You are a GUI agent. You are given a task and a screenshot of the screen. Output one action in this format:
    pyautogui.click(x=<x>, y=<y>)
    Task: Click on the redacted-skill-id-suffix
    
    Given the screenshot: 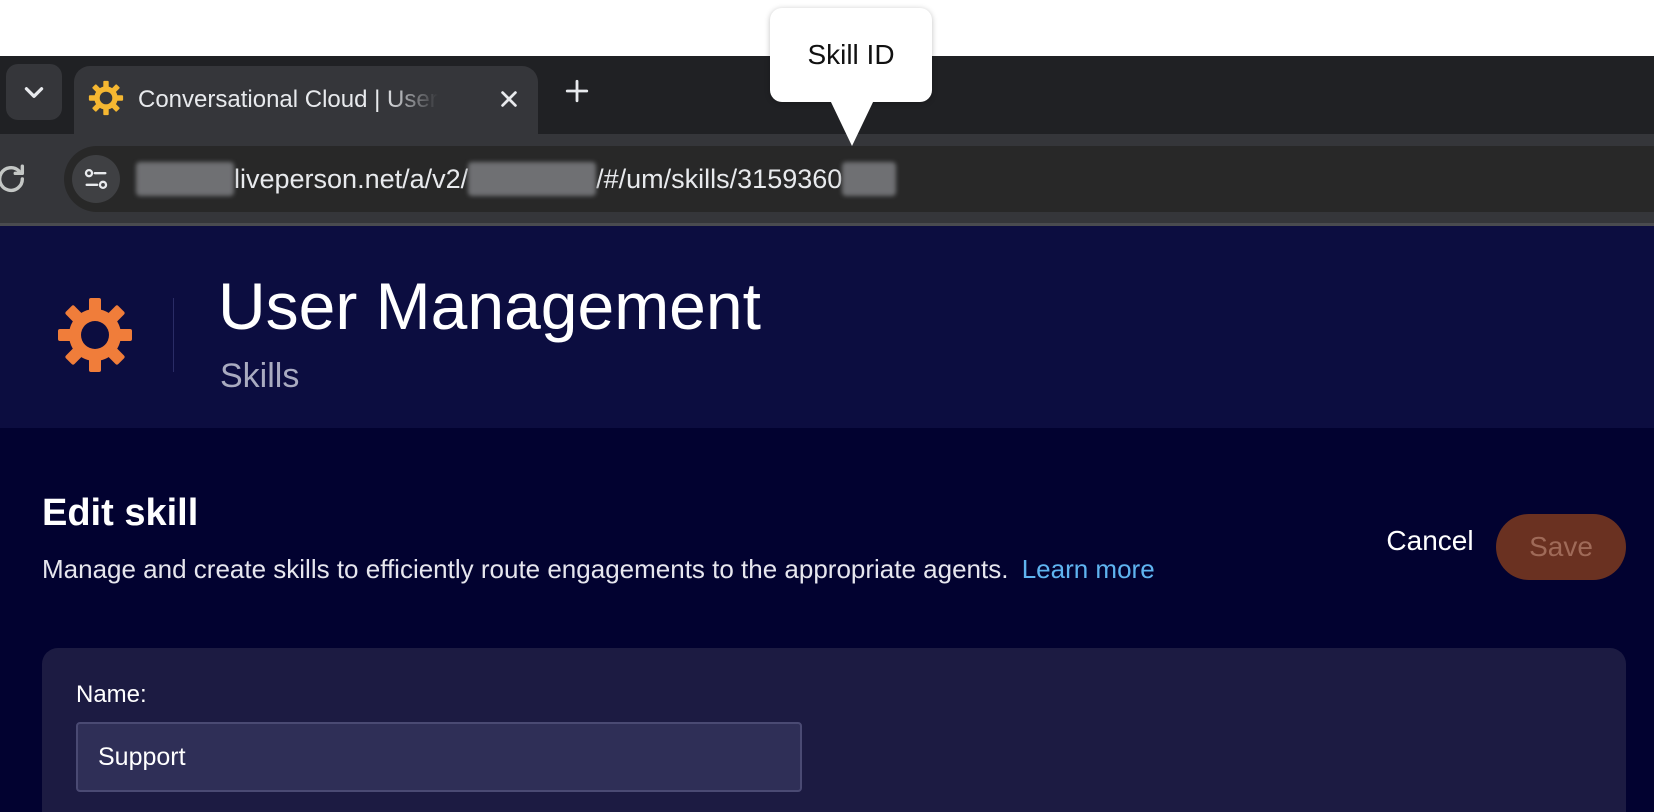 What is the action you would take?
    pyautogui.click(x=869, y=179)
    